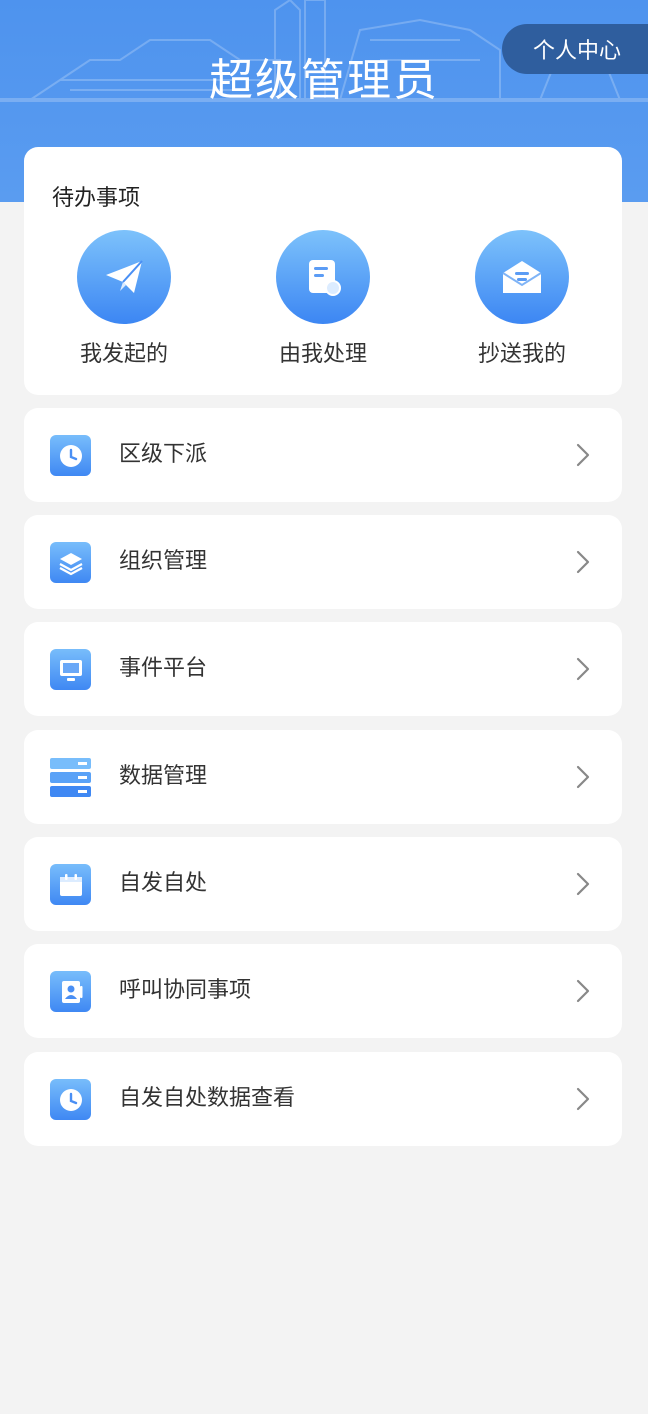 The height and width of the screenshot is (1414, 648). What do you see at coordinates (163, 561) in the screenshot?
I see `menu-item-label: 组织管理` at bounding box center [163, 561].